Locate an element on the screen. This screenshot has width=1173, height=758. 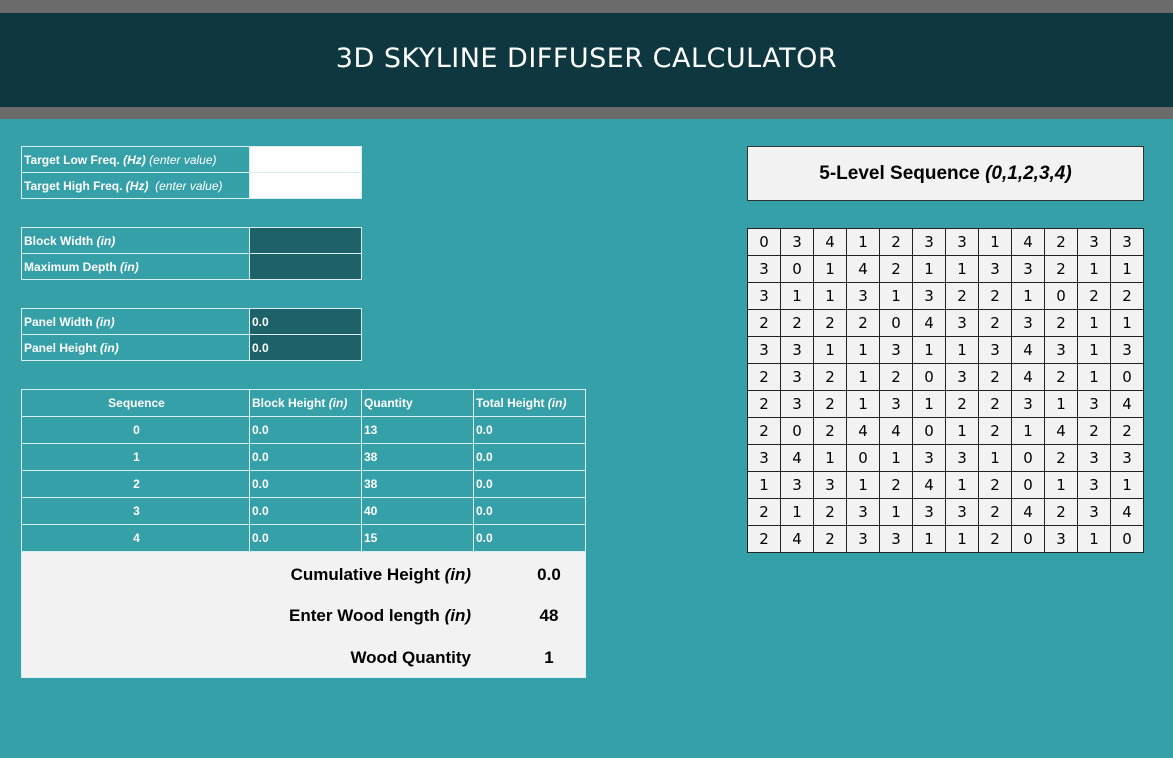
block-height-header-text: Block Height is located at coordinates (289, 403).